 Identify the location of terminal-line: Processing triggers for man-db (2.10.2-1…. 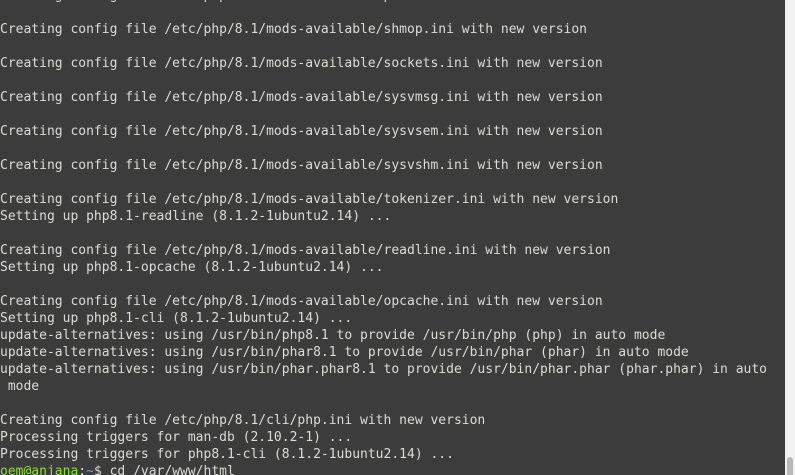
(176, 437).